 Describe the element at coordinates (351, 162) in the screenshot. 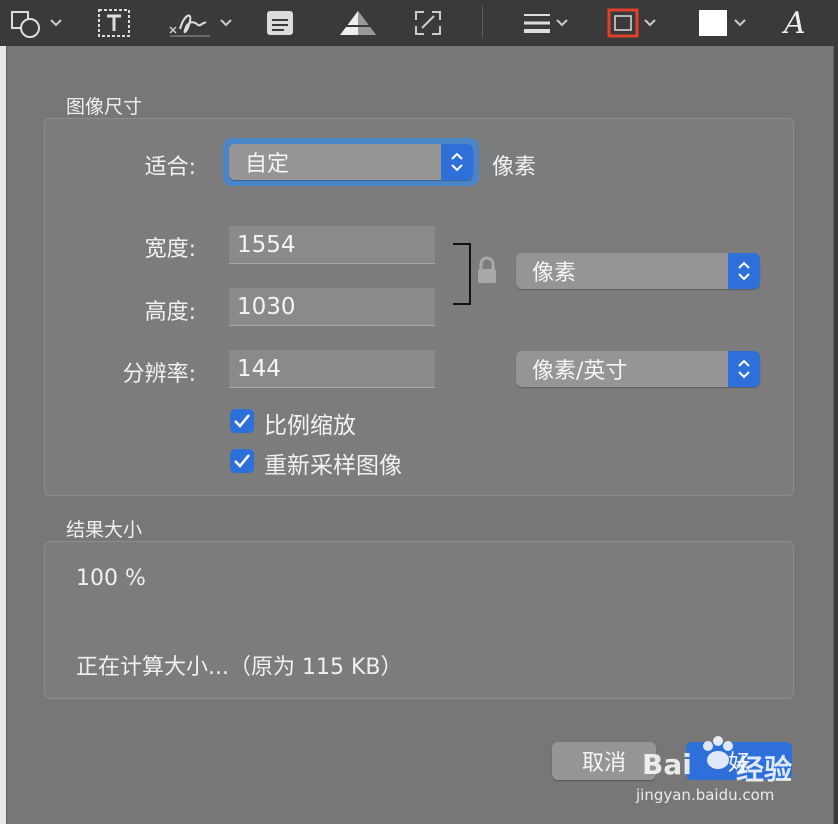

I see `fit-popup: 自定` at that location.